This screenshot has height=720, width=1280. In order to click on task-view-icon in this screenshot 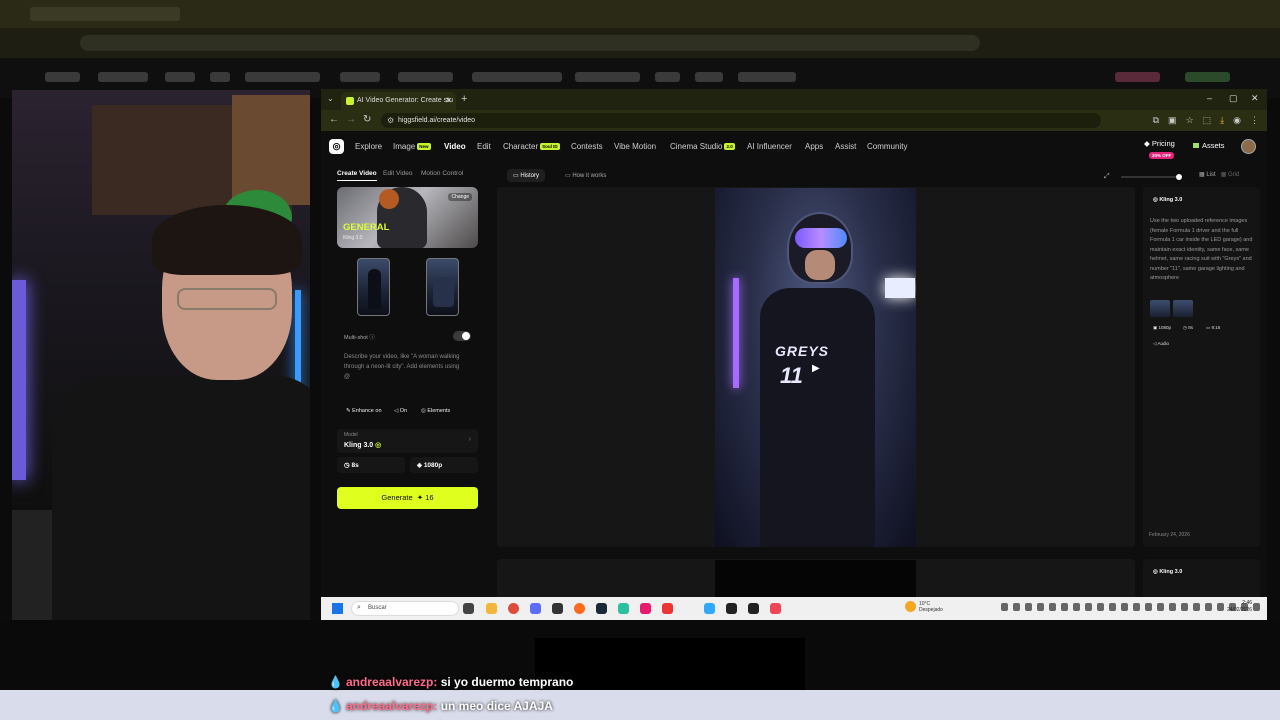, I will do `click(468, 608)`.